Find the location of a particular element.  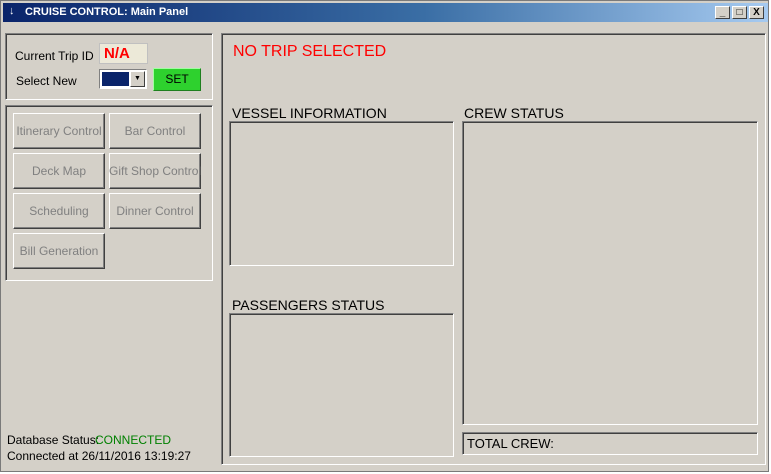

current-trip-label: Current Trip ID is located at coordinates (54, 56).